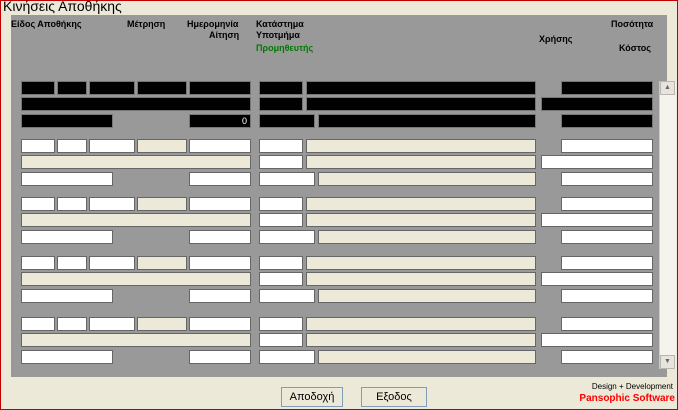  What do you see at coordinates (213, 24) in the screenshot?
I see `header-date: Ημερομηνία` at bounding box center [213, 24].